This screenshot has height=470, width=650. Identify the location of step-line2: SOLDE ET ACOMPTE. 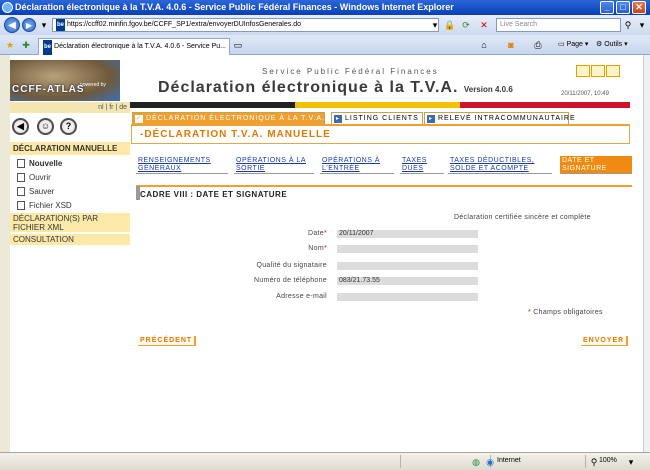
(489, 168).